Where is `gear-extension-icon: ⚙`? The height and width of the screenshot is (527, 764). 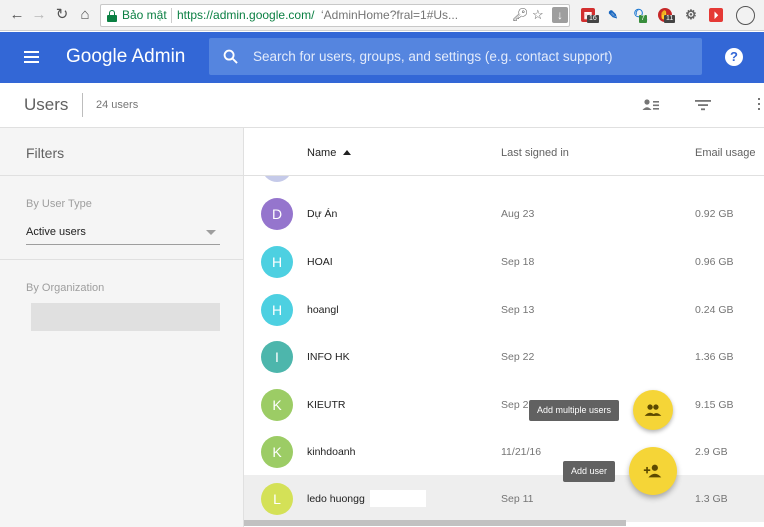 gear-extension-icon: ⚙ is located at coordinates (691, 15).